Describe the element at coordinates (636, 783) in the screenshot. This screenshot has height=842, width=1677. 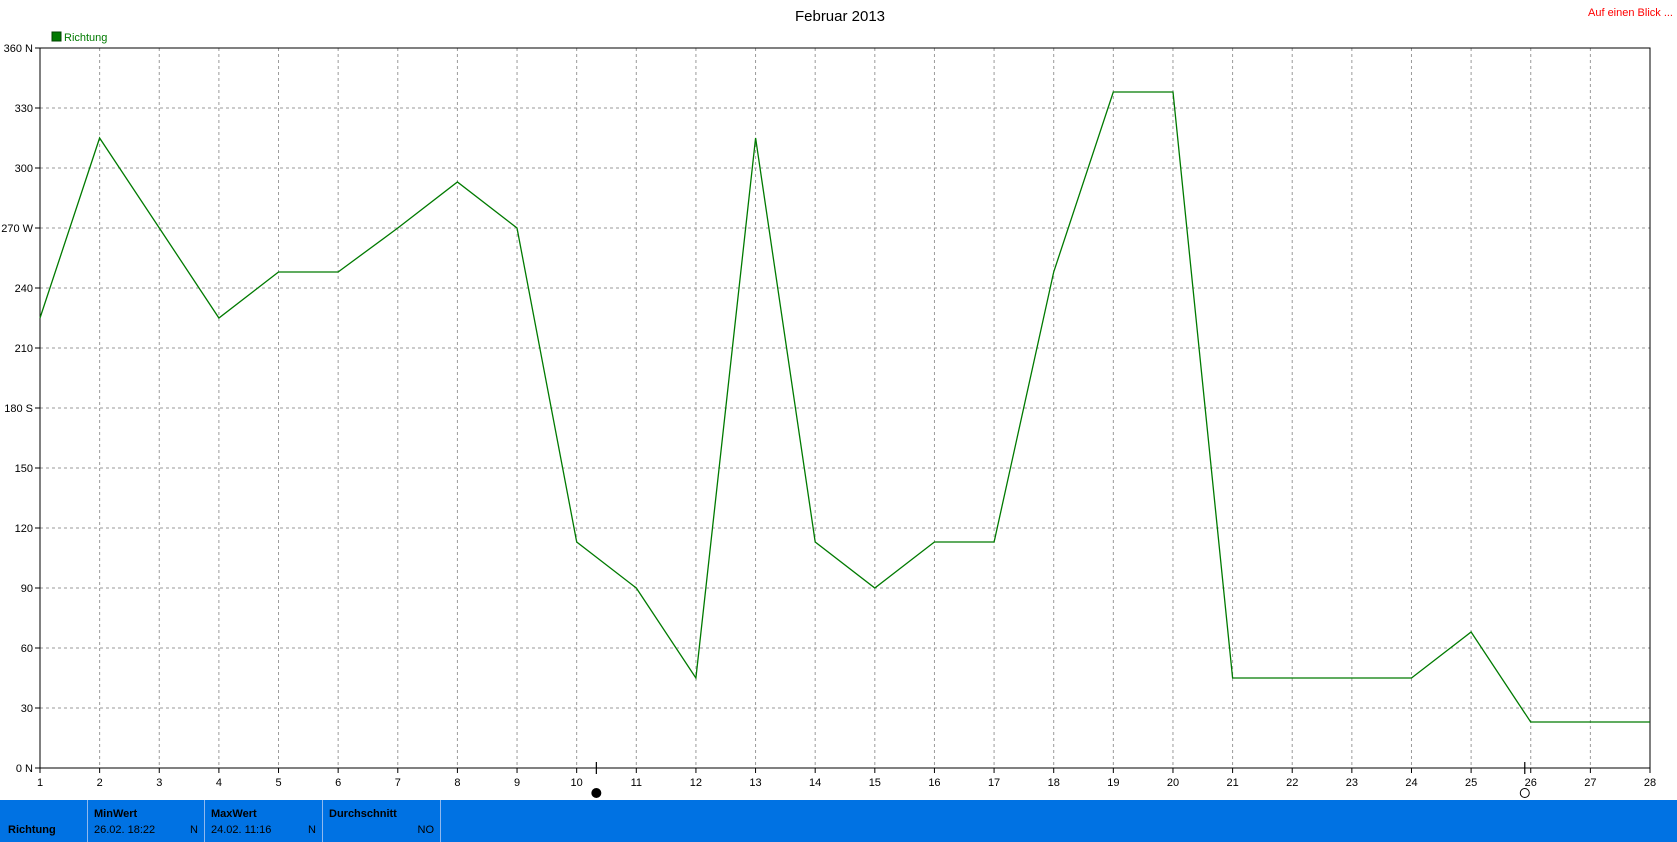
I see `x-tick-label: 11` at that location.